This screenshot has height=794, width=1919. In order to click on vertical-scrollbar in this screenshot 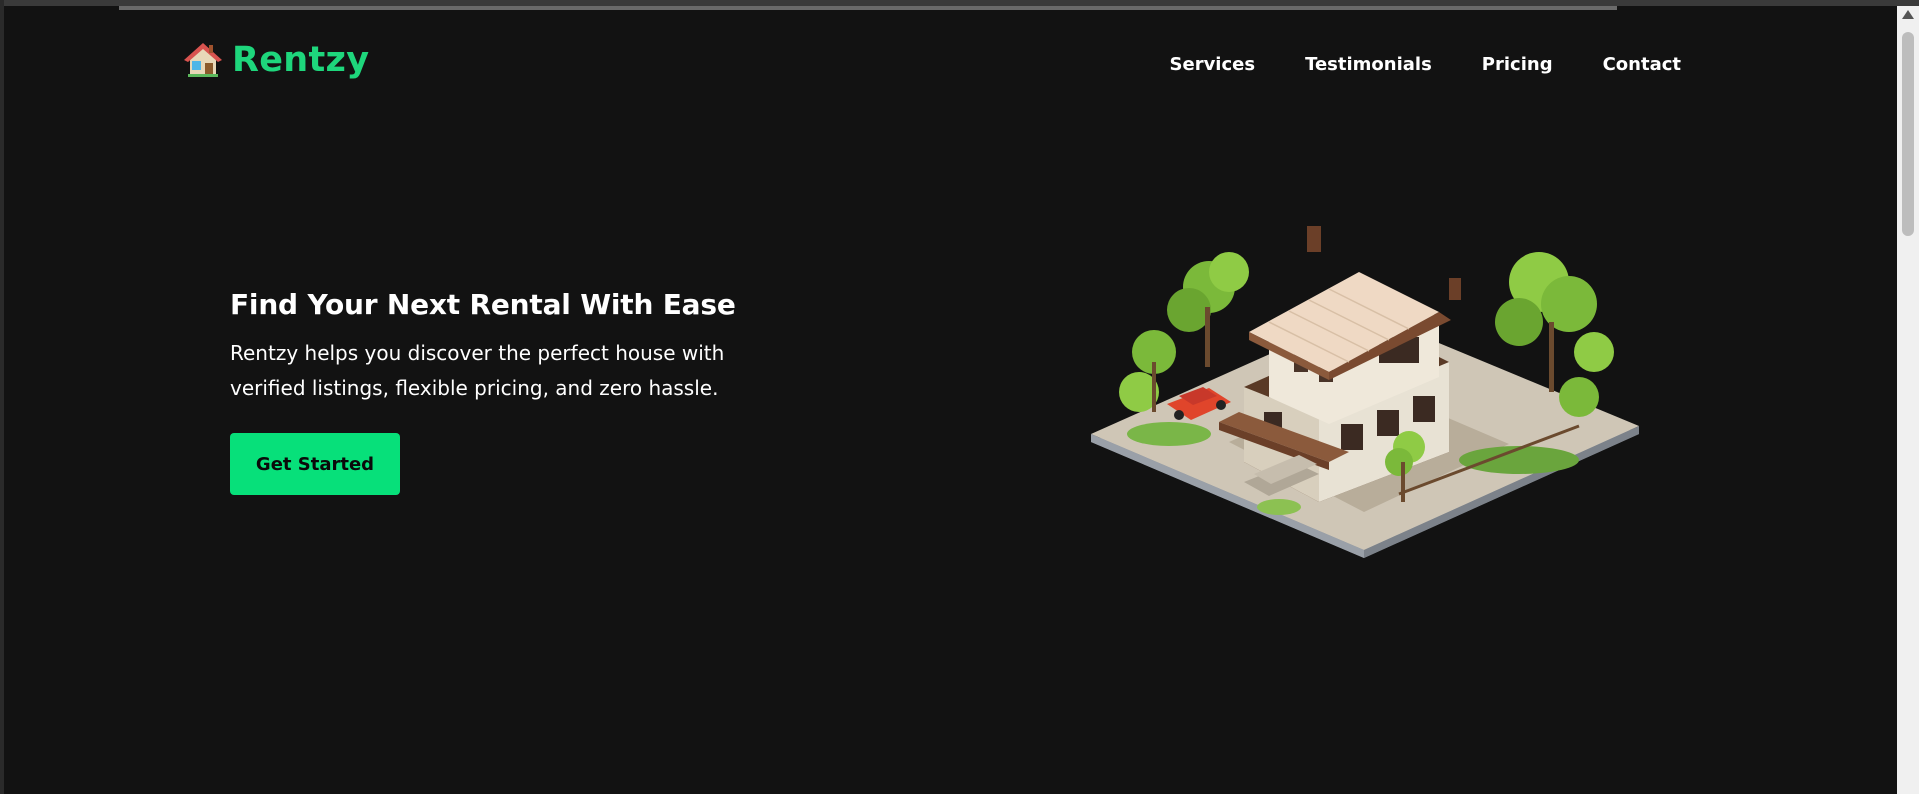, I will do `click(1908, 400)`.